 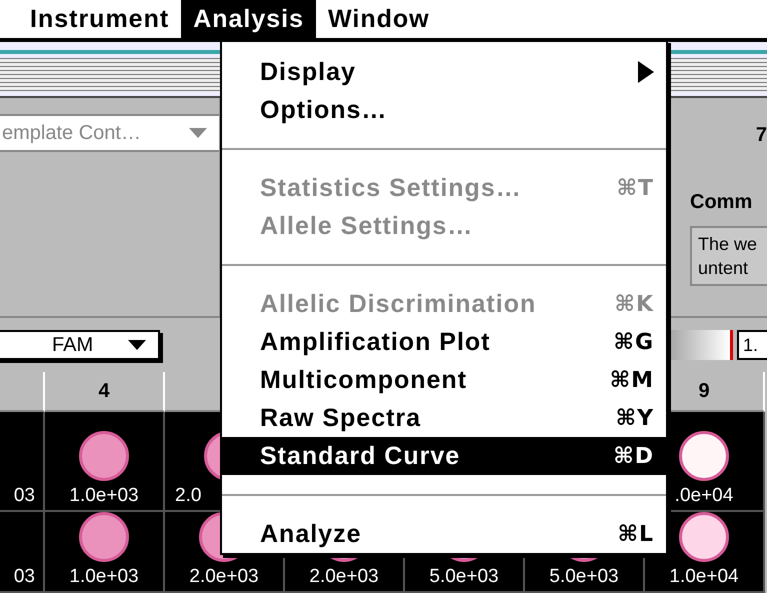 I want to click on value-label: 7, so click(x=761, y=135).